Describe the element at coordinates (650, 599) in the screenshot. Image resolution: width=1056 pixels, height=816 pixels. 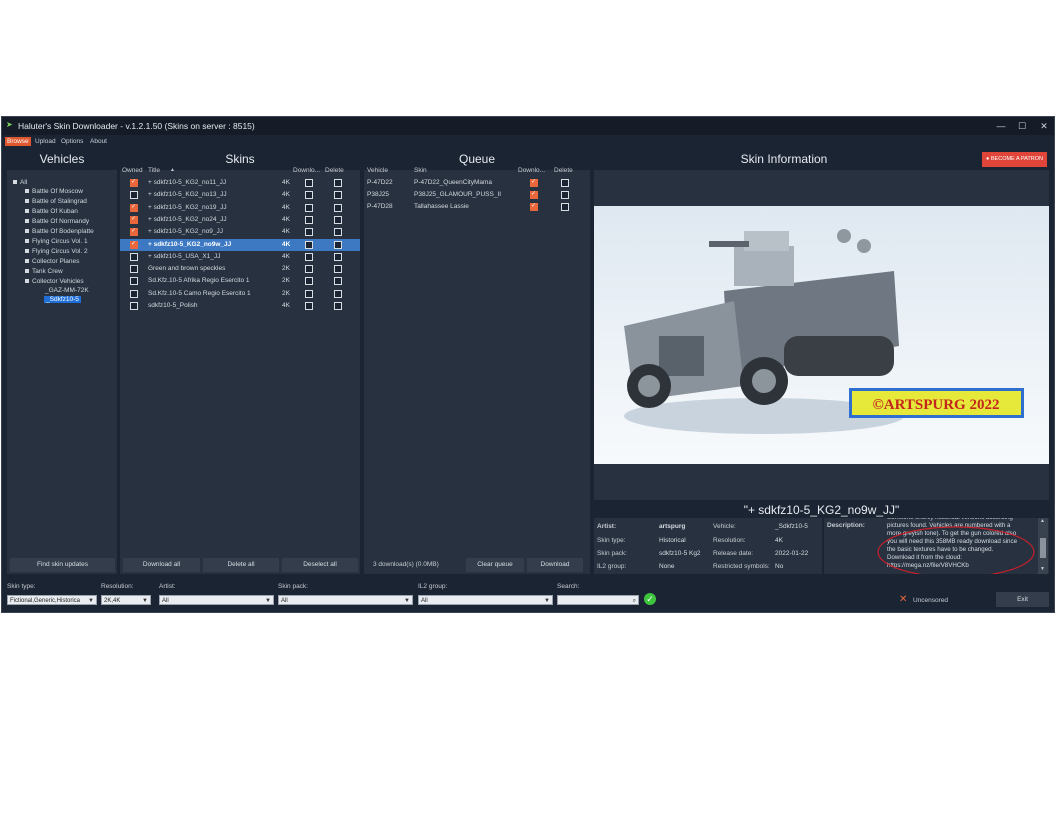
I see `search-confirm-icon: ✓` at that location.